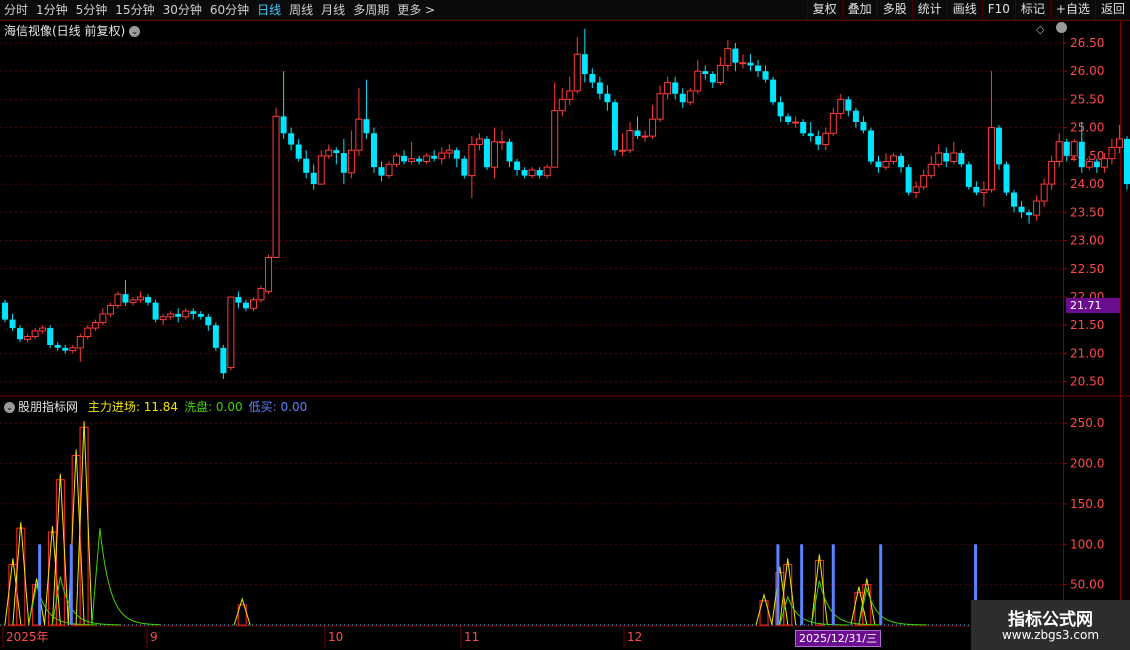  What do you see at coordinates (134, 10) in the screenshot?
I see `period-tab: 15分钟` at bounding box center [134, 10].